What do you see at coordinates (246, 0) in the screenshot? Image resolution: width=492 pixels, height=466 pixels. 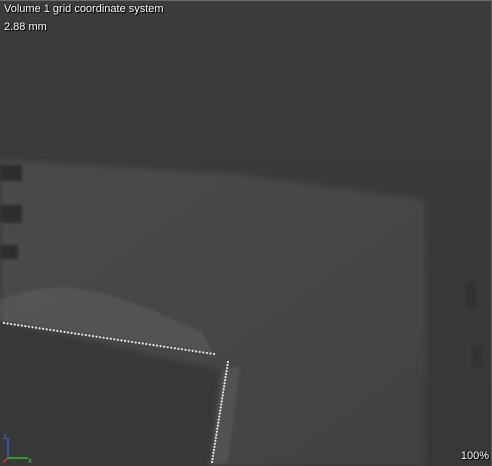 I see `viewport-top-border` at bounding box center [246, 0].